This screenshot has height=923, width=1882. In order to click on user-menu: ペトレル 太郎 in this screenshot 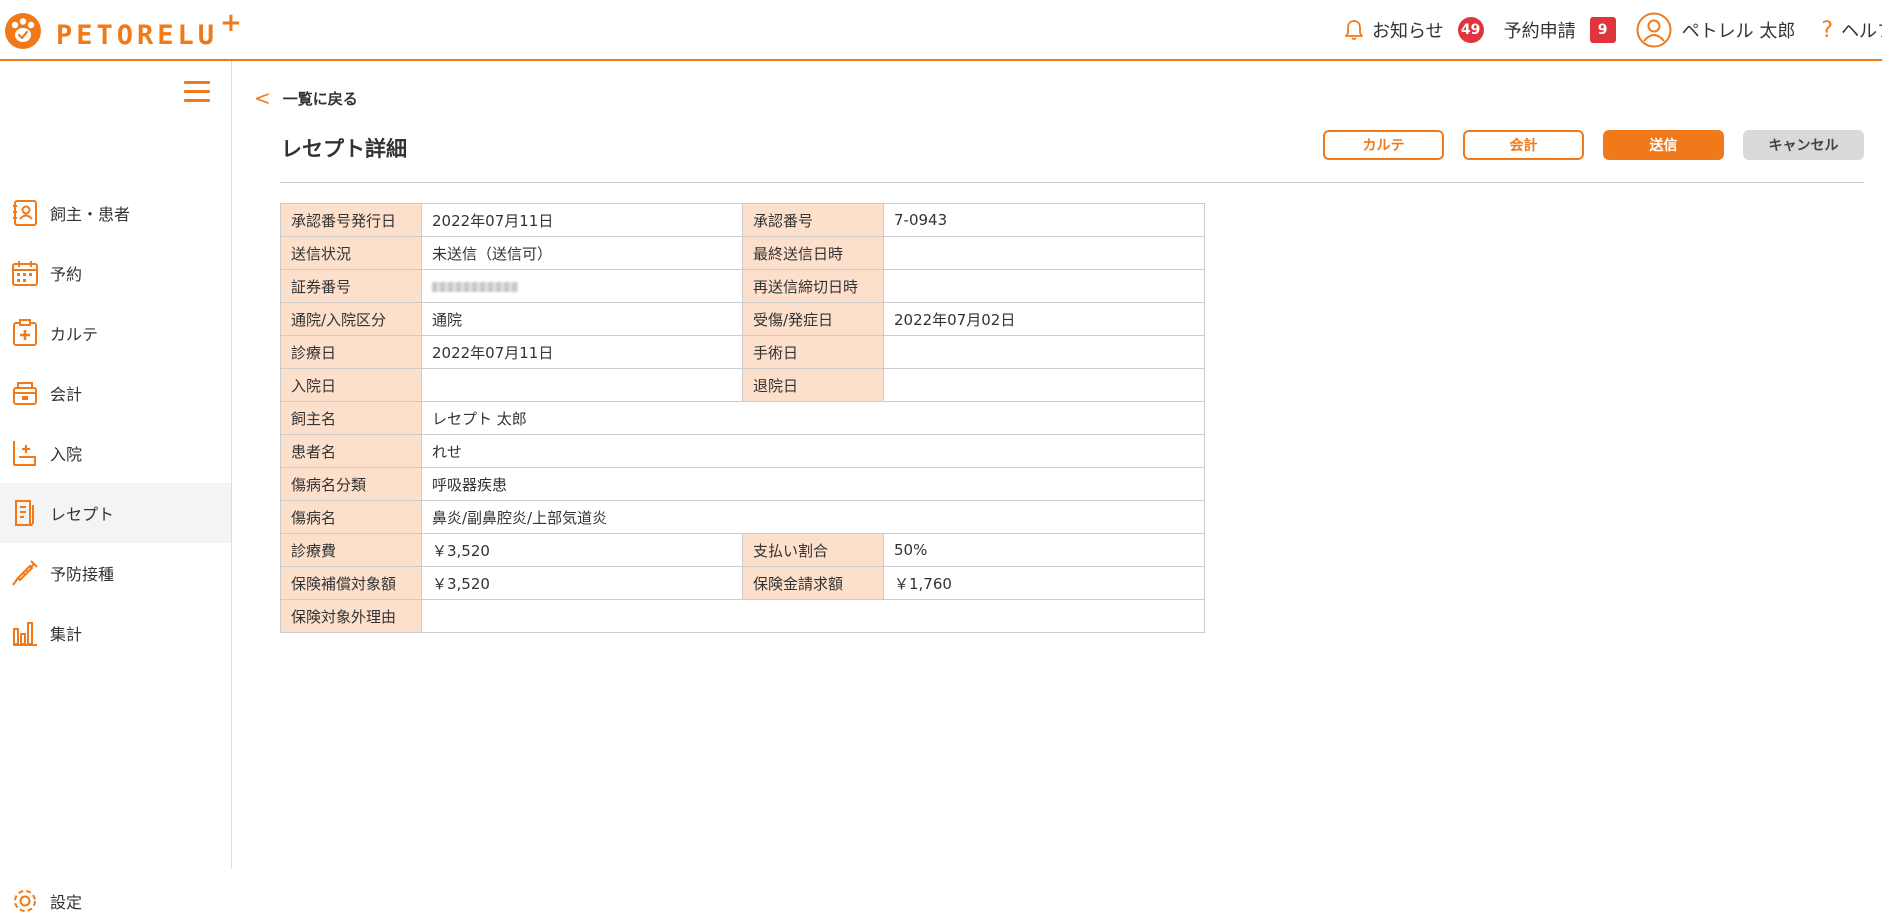, I will do `click(1716, 30)`.